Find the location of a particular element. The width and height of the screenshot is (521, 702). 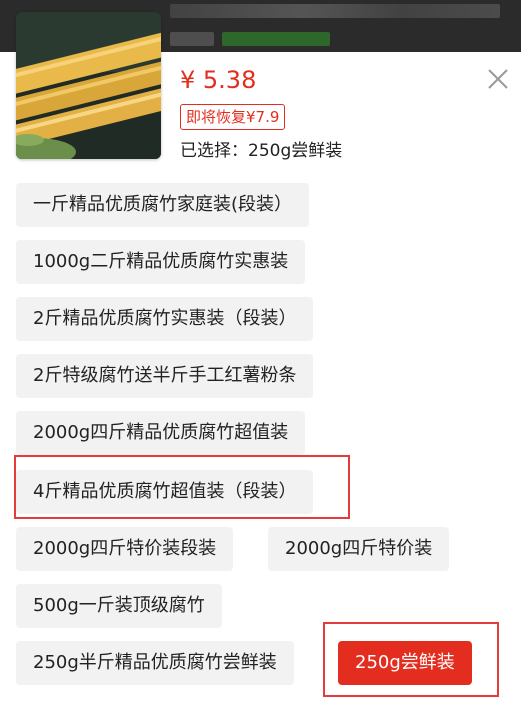

selected-summary: 已选择：250g尝鲜装 is located at coordinates (261, 151).